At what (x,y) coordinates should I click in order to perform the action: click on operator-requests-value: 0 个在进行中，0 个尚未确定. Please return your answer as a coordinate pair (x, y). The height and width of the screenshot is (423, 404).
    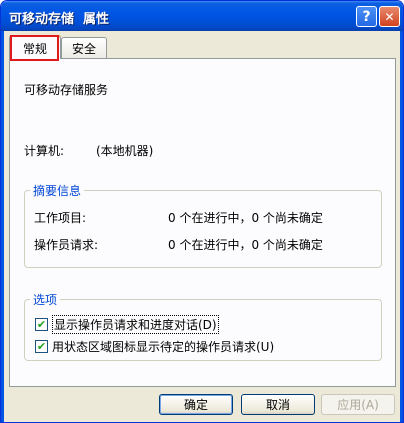
    Looking at the image, I should click on (245, 245).